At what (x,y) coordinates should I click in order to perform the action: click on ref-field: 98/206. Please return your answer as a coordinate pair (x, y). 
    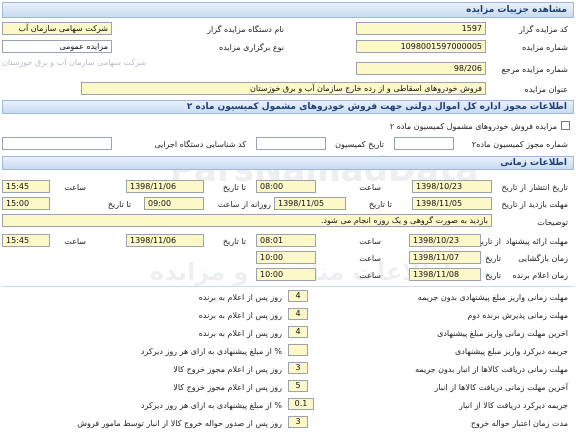
    Looking at the image, I should click on (421, 68).